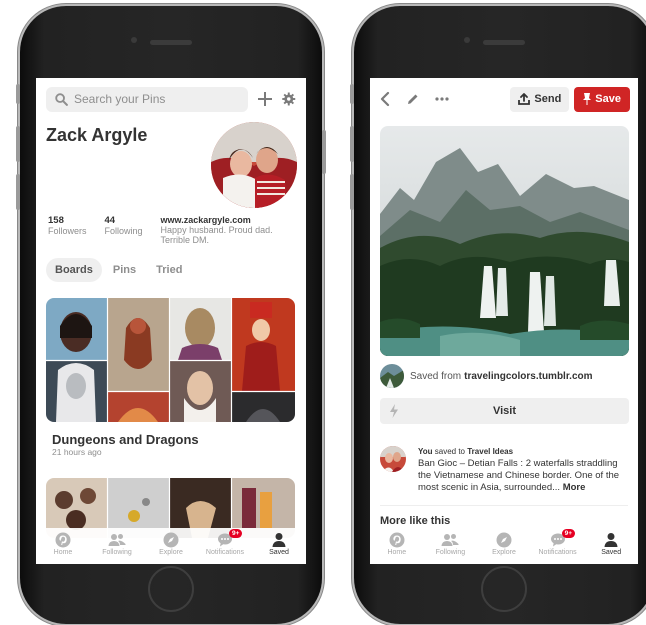  What do you see at coordinates (61, 99) in the screenshot?
I see `search-icon` at bounding box center [61, 99].